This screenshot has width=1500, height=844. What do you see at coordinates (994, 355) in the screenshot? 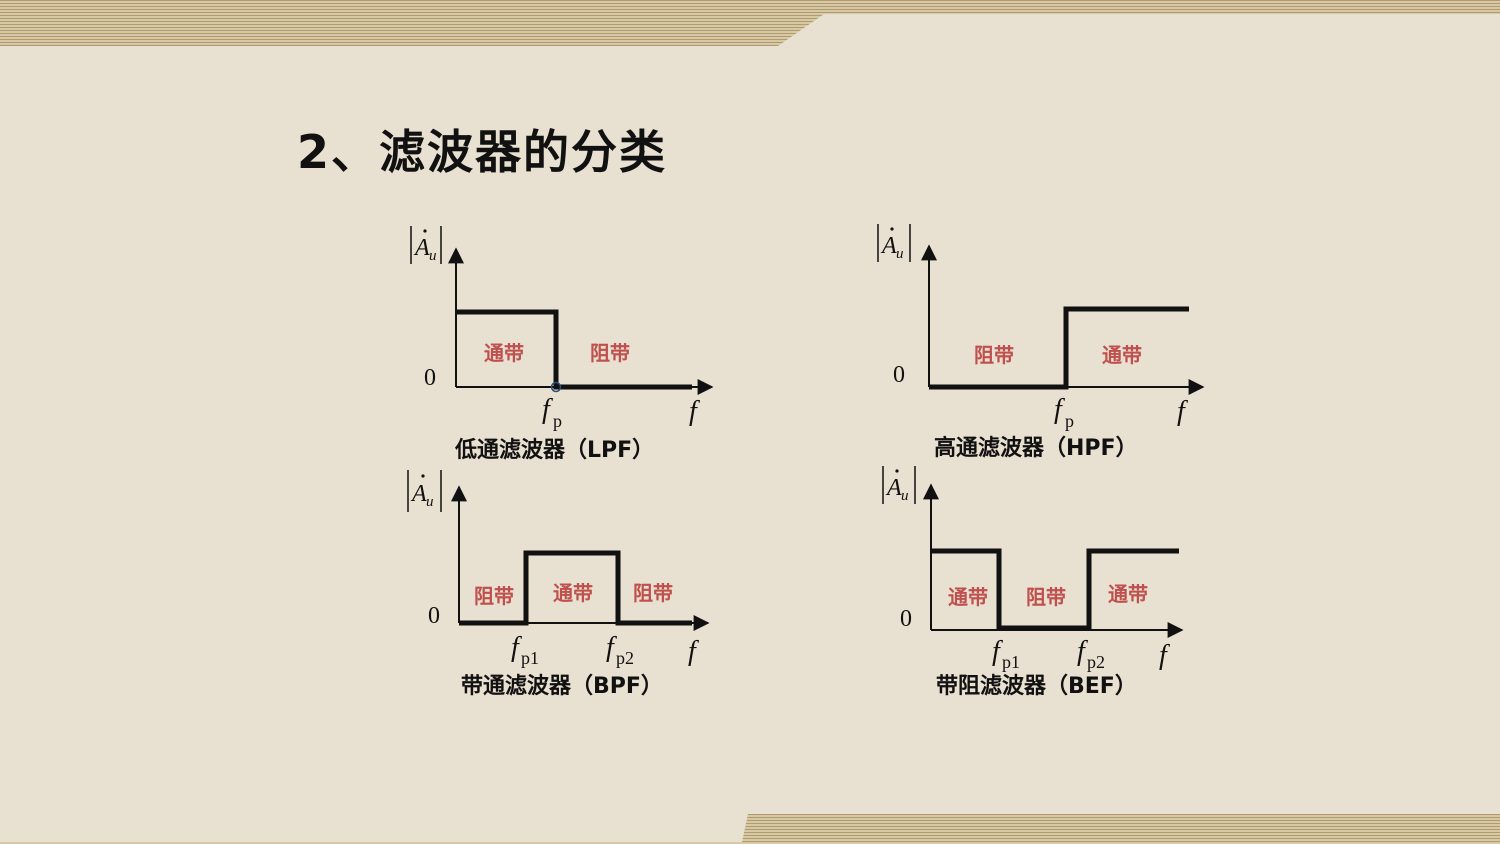
I see `hpf-stop-band-label: 阻带` at bounding box center [994, 355].